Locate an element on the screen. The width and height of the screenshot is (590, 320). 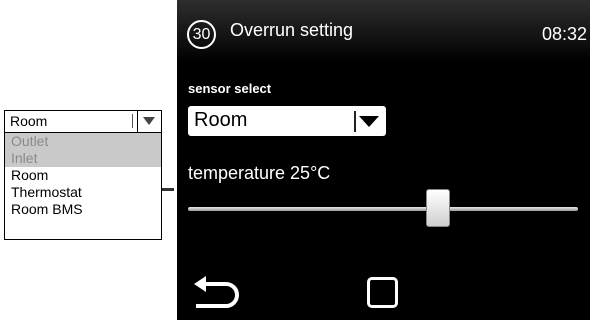
dropdown-options-list: Outlet Inlet Room Thermostat Room BMS is located at coordinates (83, 175).